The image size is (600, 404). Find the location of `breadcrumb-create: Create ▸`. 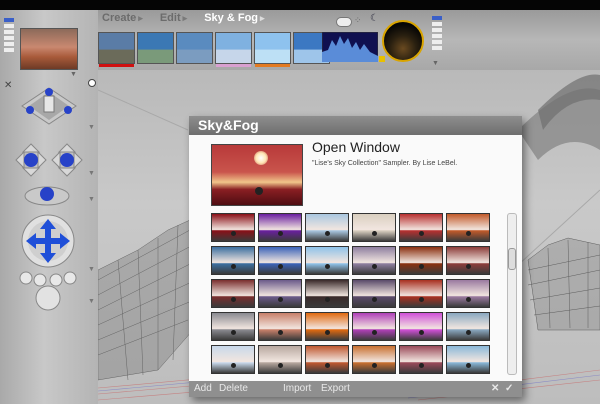

breadcrumb-create: Create ▸ is located at coordinates (122, 18).